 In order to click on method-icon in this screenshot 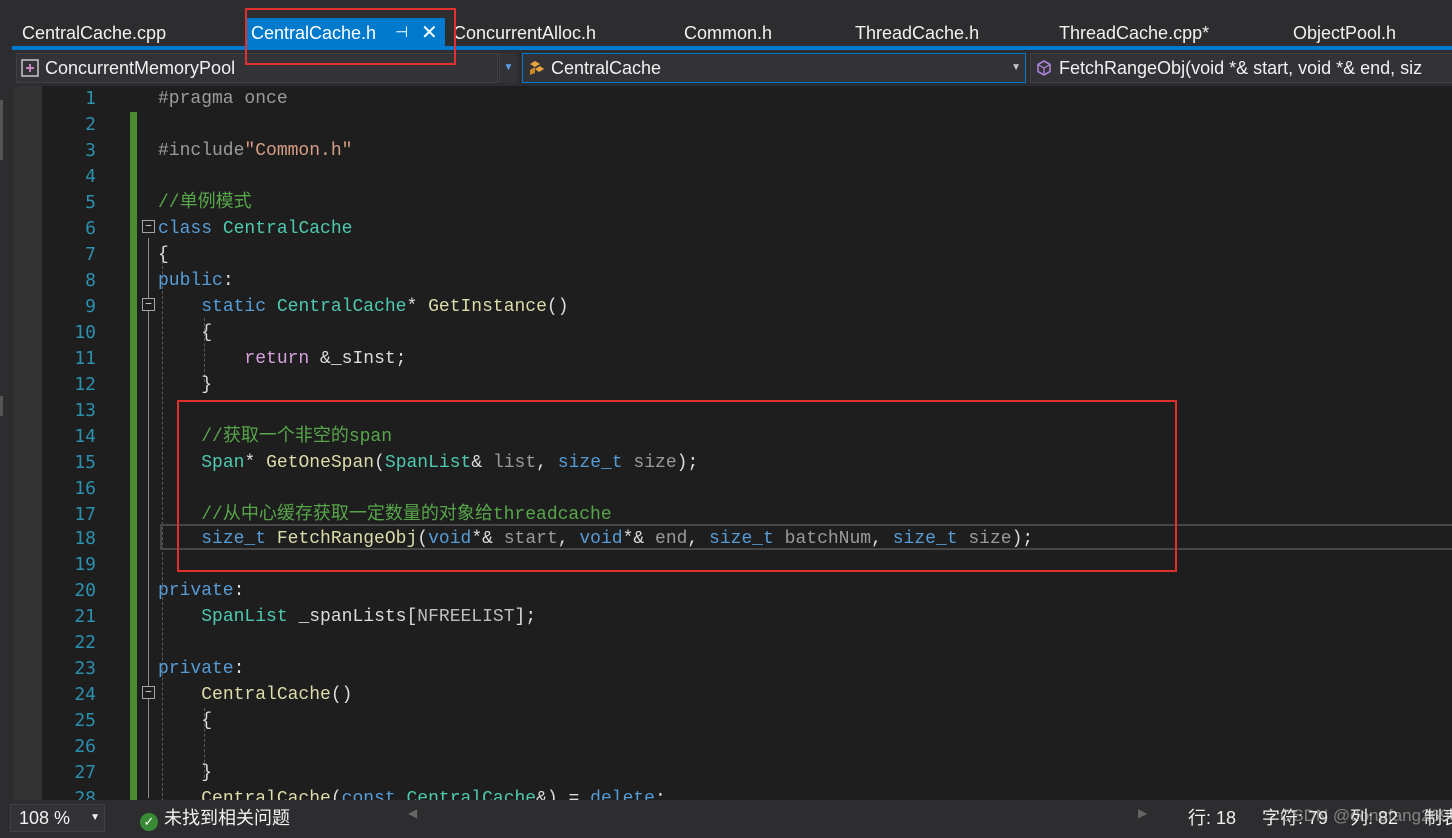, I will do `click(1044, 68)`.